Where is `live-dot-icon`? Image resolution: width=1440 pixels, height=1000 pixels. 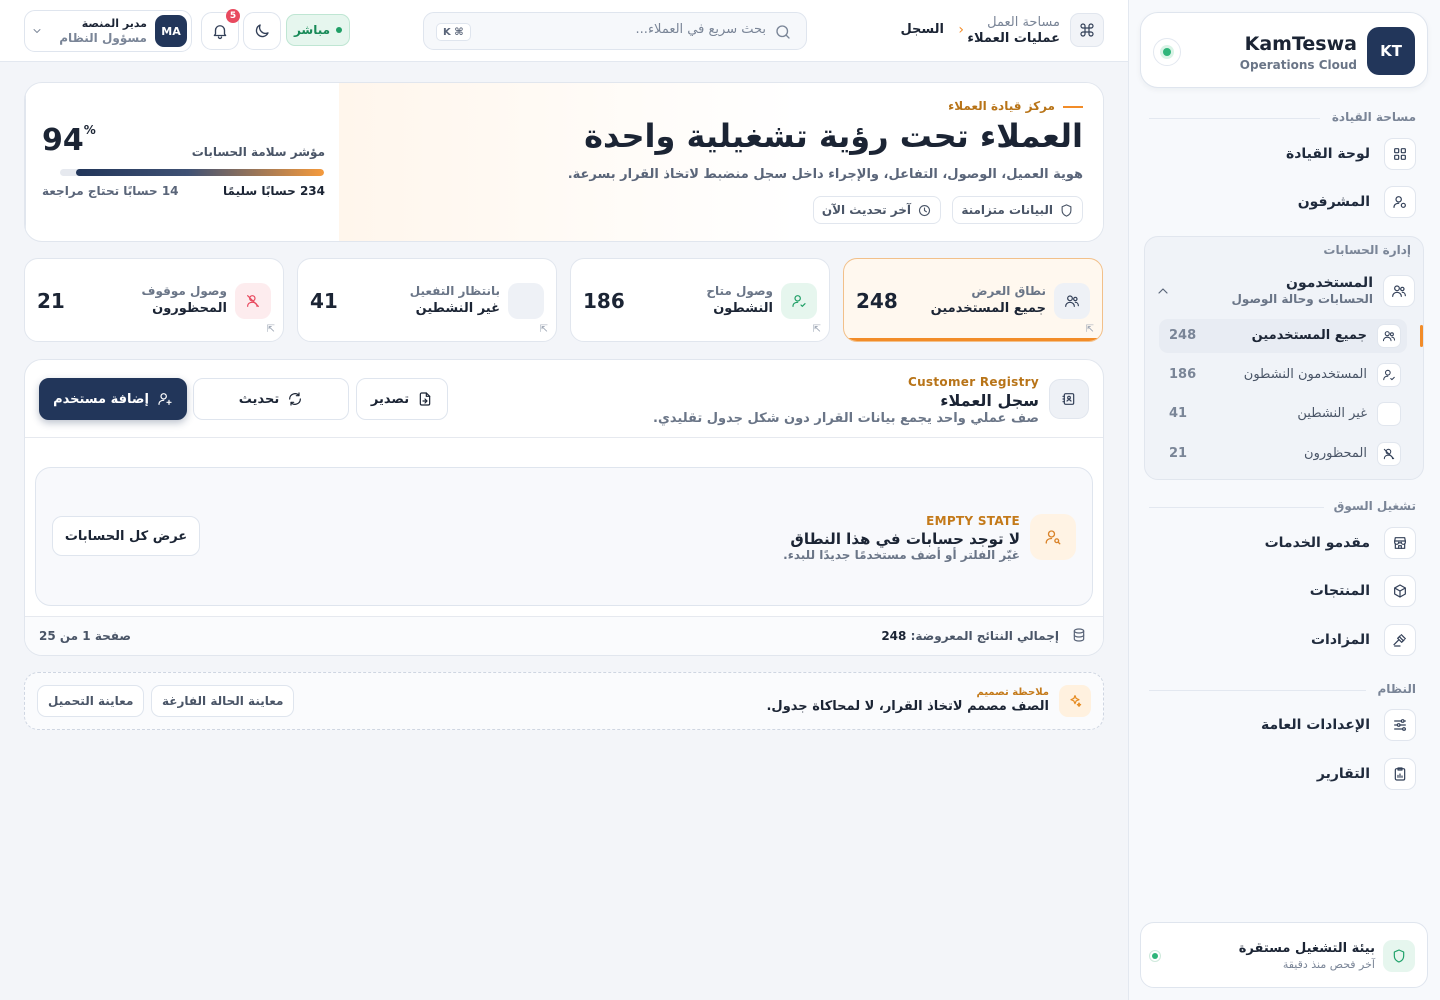
live-dot-icon is located at coordinates (339, 30).